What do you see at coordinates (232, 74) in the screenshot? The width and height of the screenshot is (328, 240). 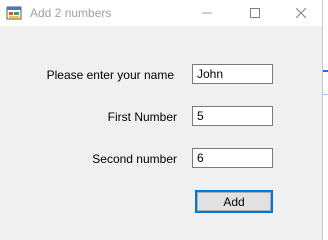 I see `name-input: John` at bounding box center [232, 74].